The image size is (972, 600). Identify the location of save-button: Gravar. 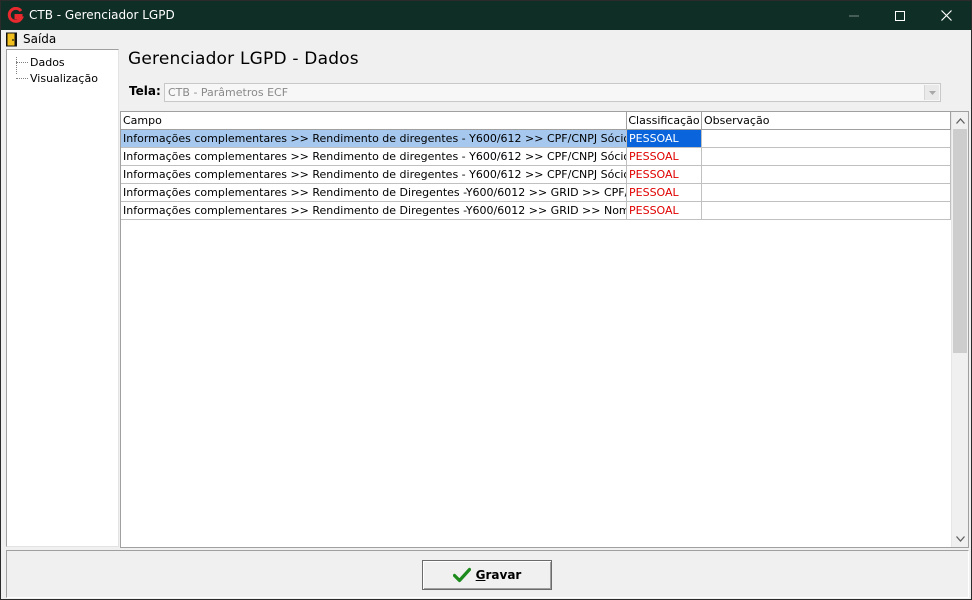
(487, 575).